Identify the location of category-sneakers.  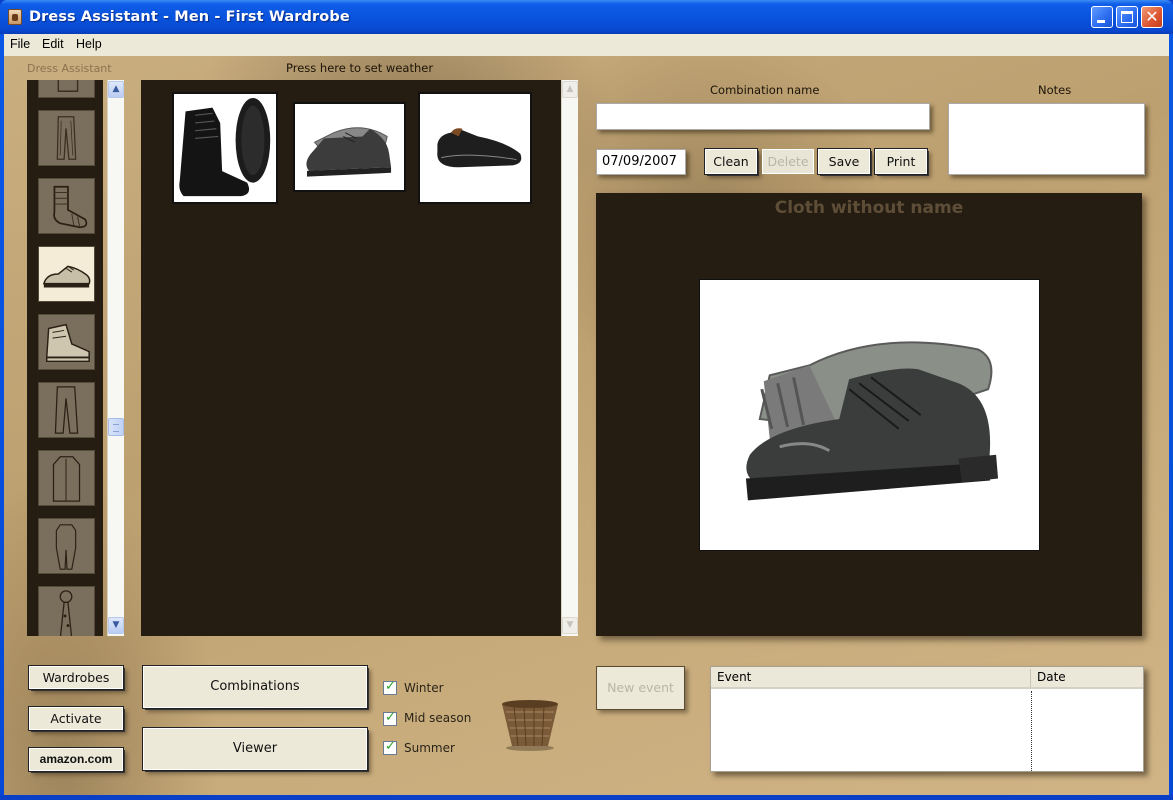
(66, 342).